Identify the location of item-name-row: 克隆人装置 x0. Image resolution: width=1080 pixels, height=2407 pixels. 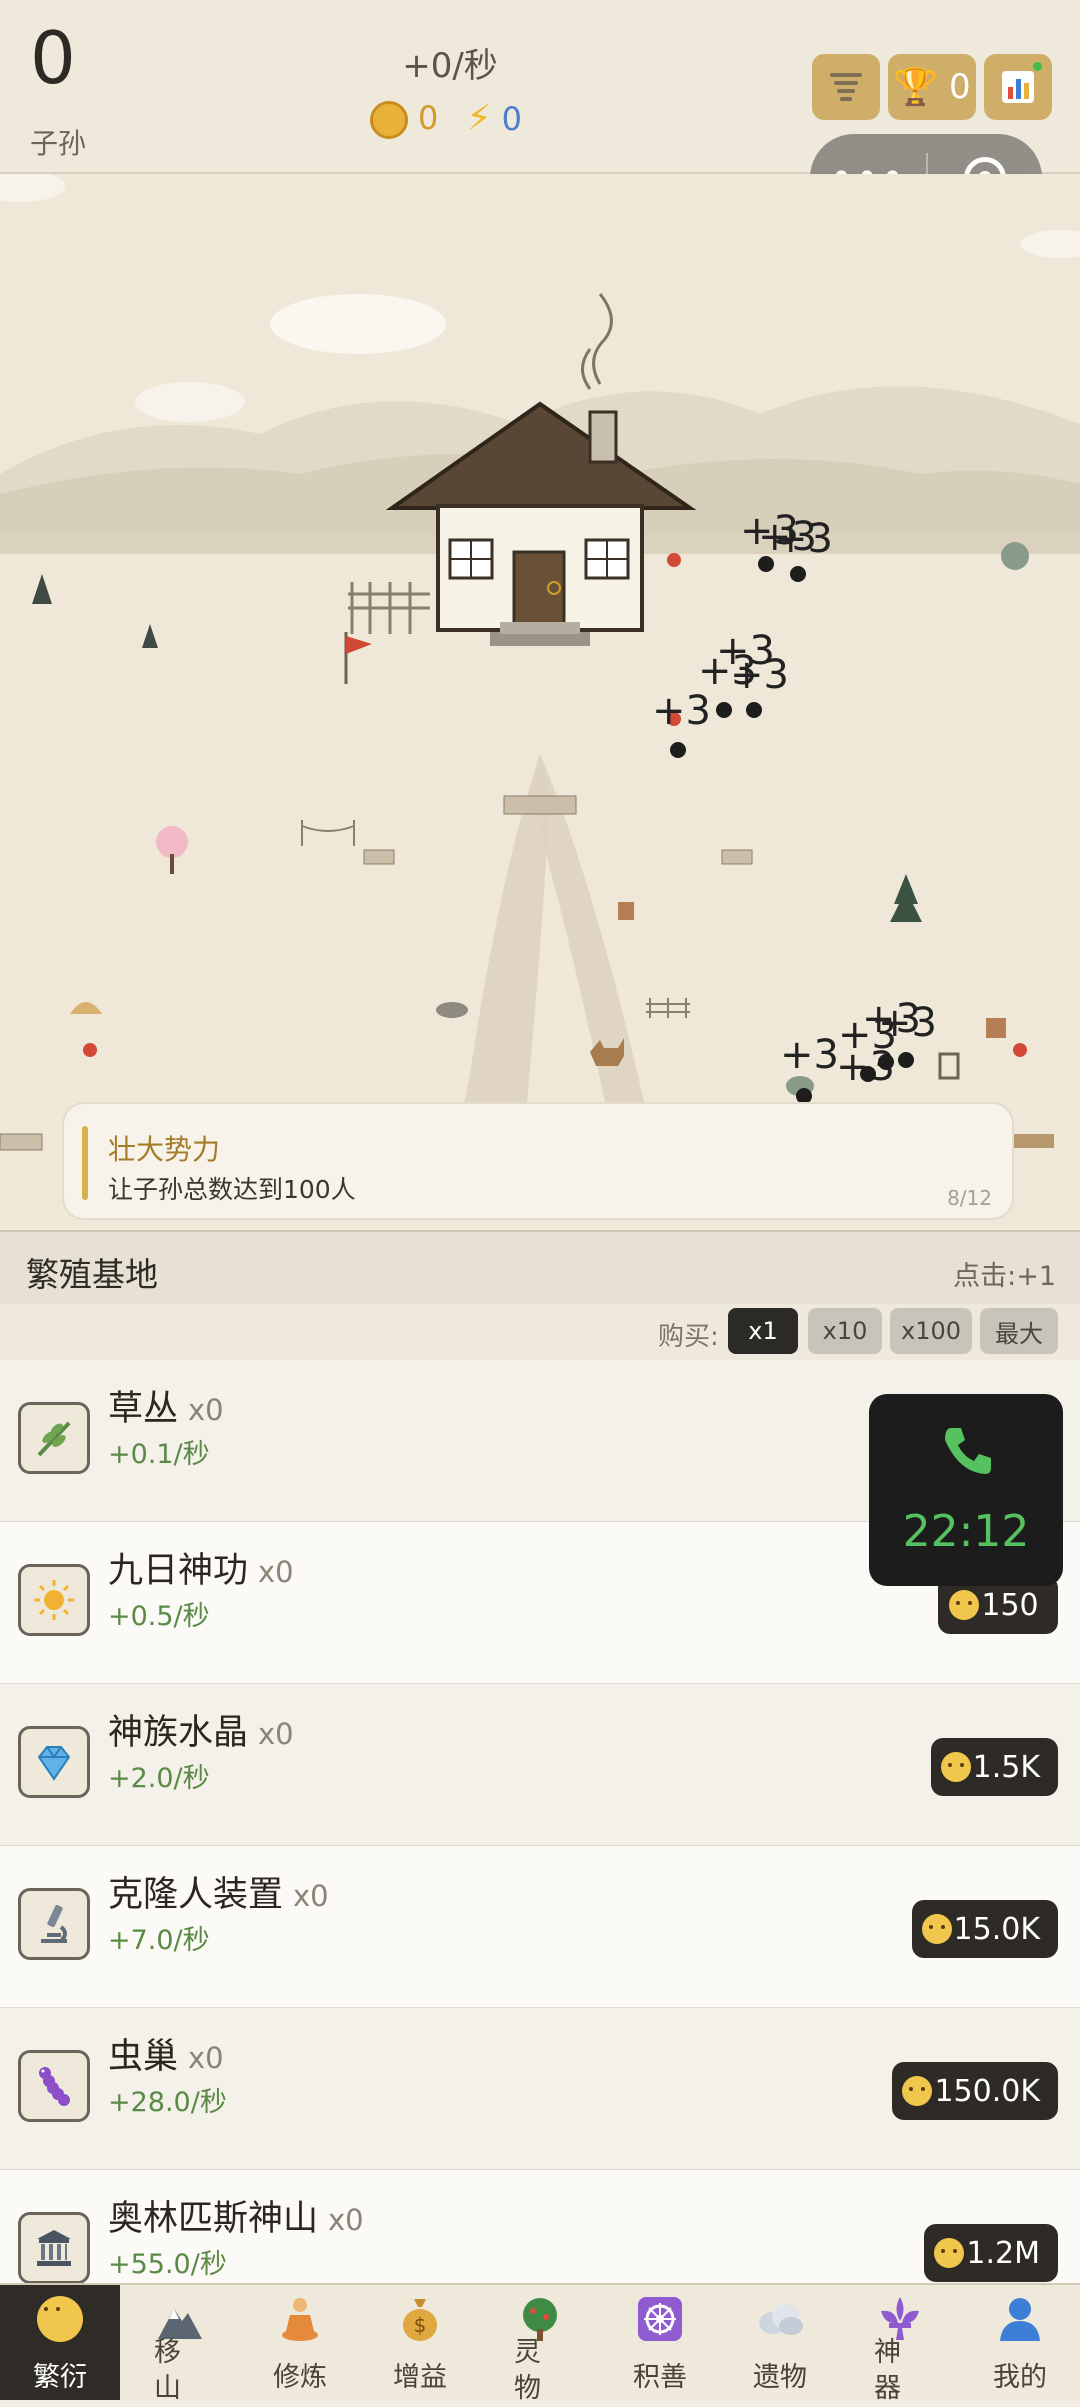
(218, 1891).